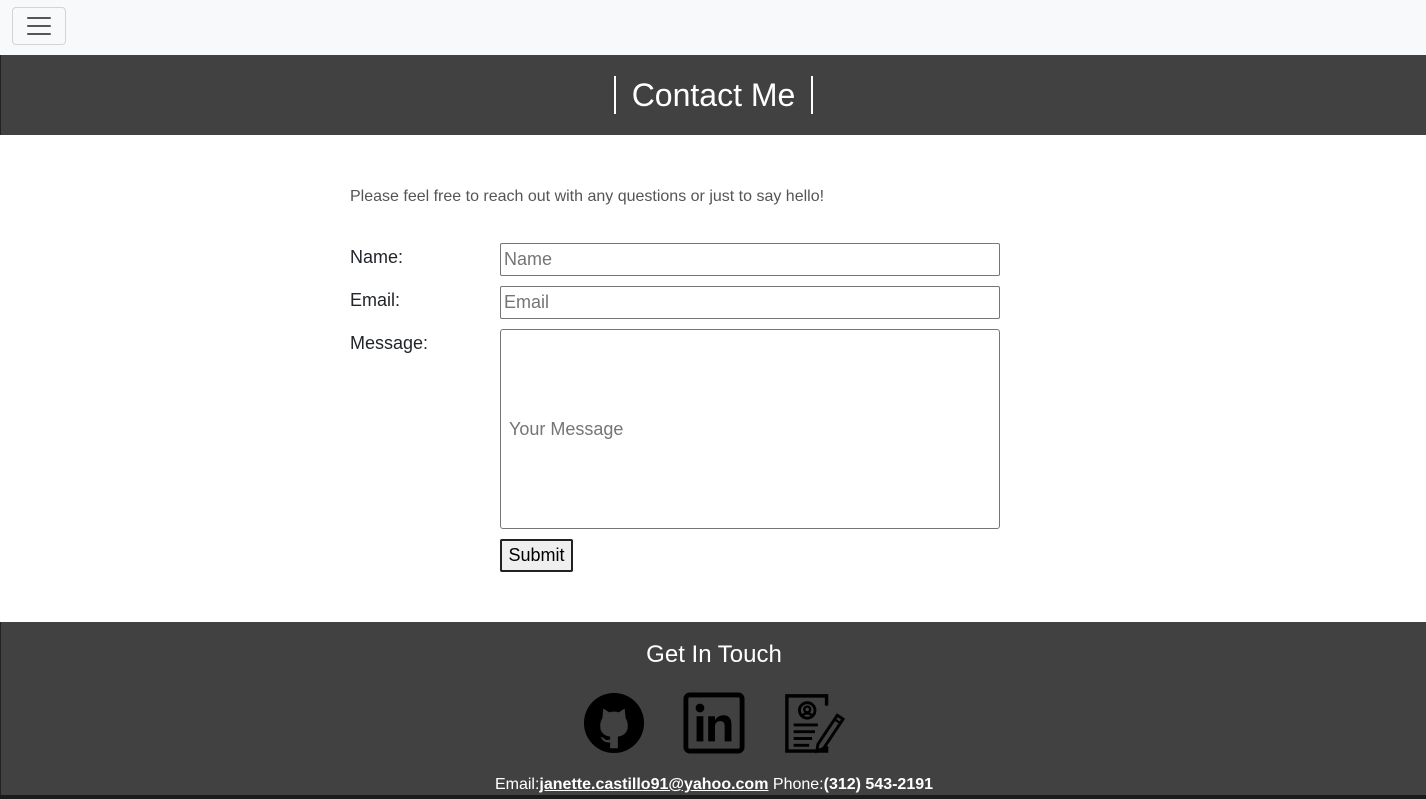 This screenshot has height=799, width=1426. What do you see at coordinates (878, 784) in the screenshot?
I see `phone-number: (312) 543-2191` at bounding box center [878, 784].